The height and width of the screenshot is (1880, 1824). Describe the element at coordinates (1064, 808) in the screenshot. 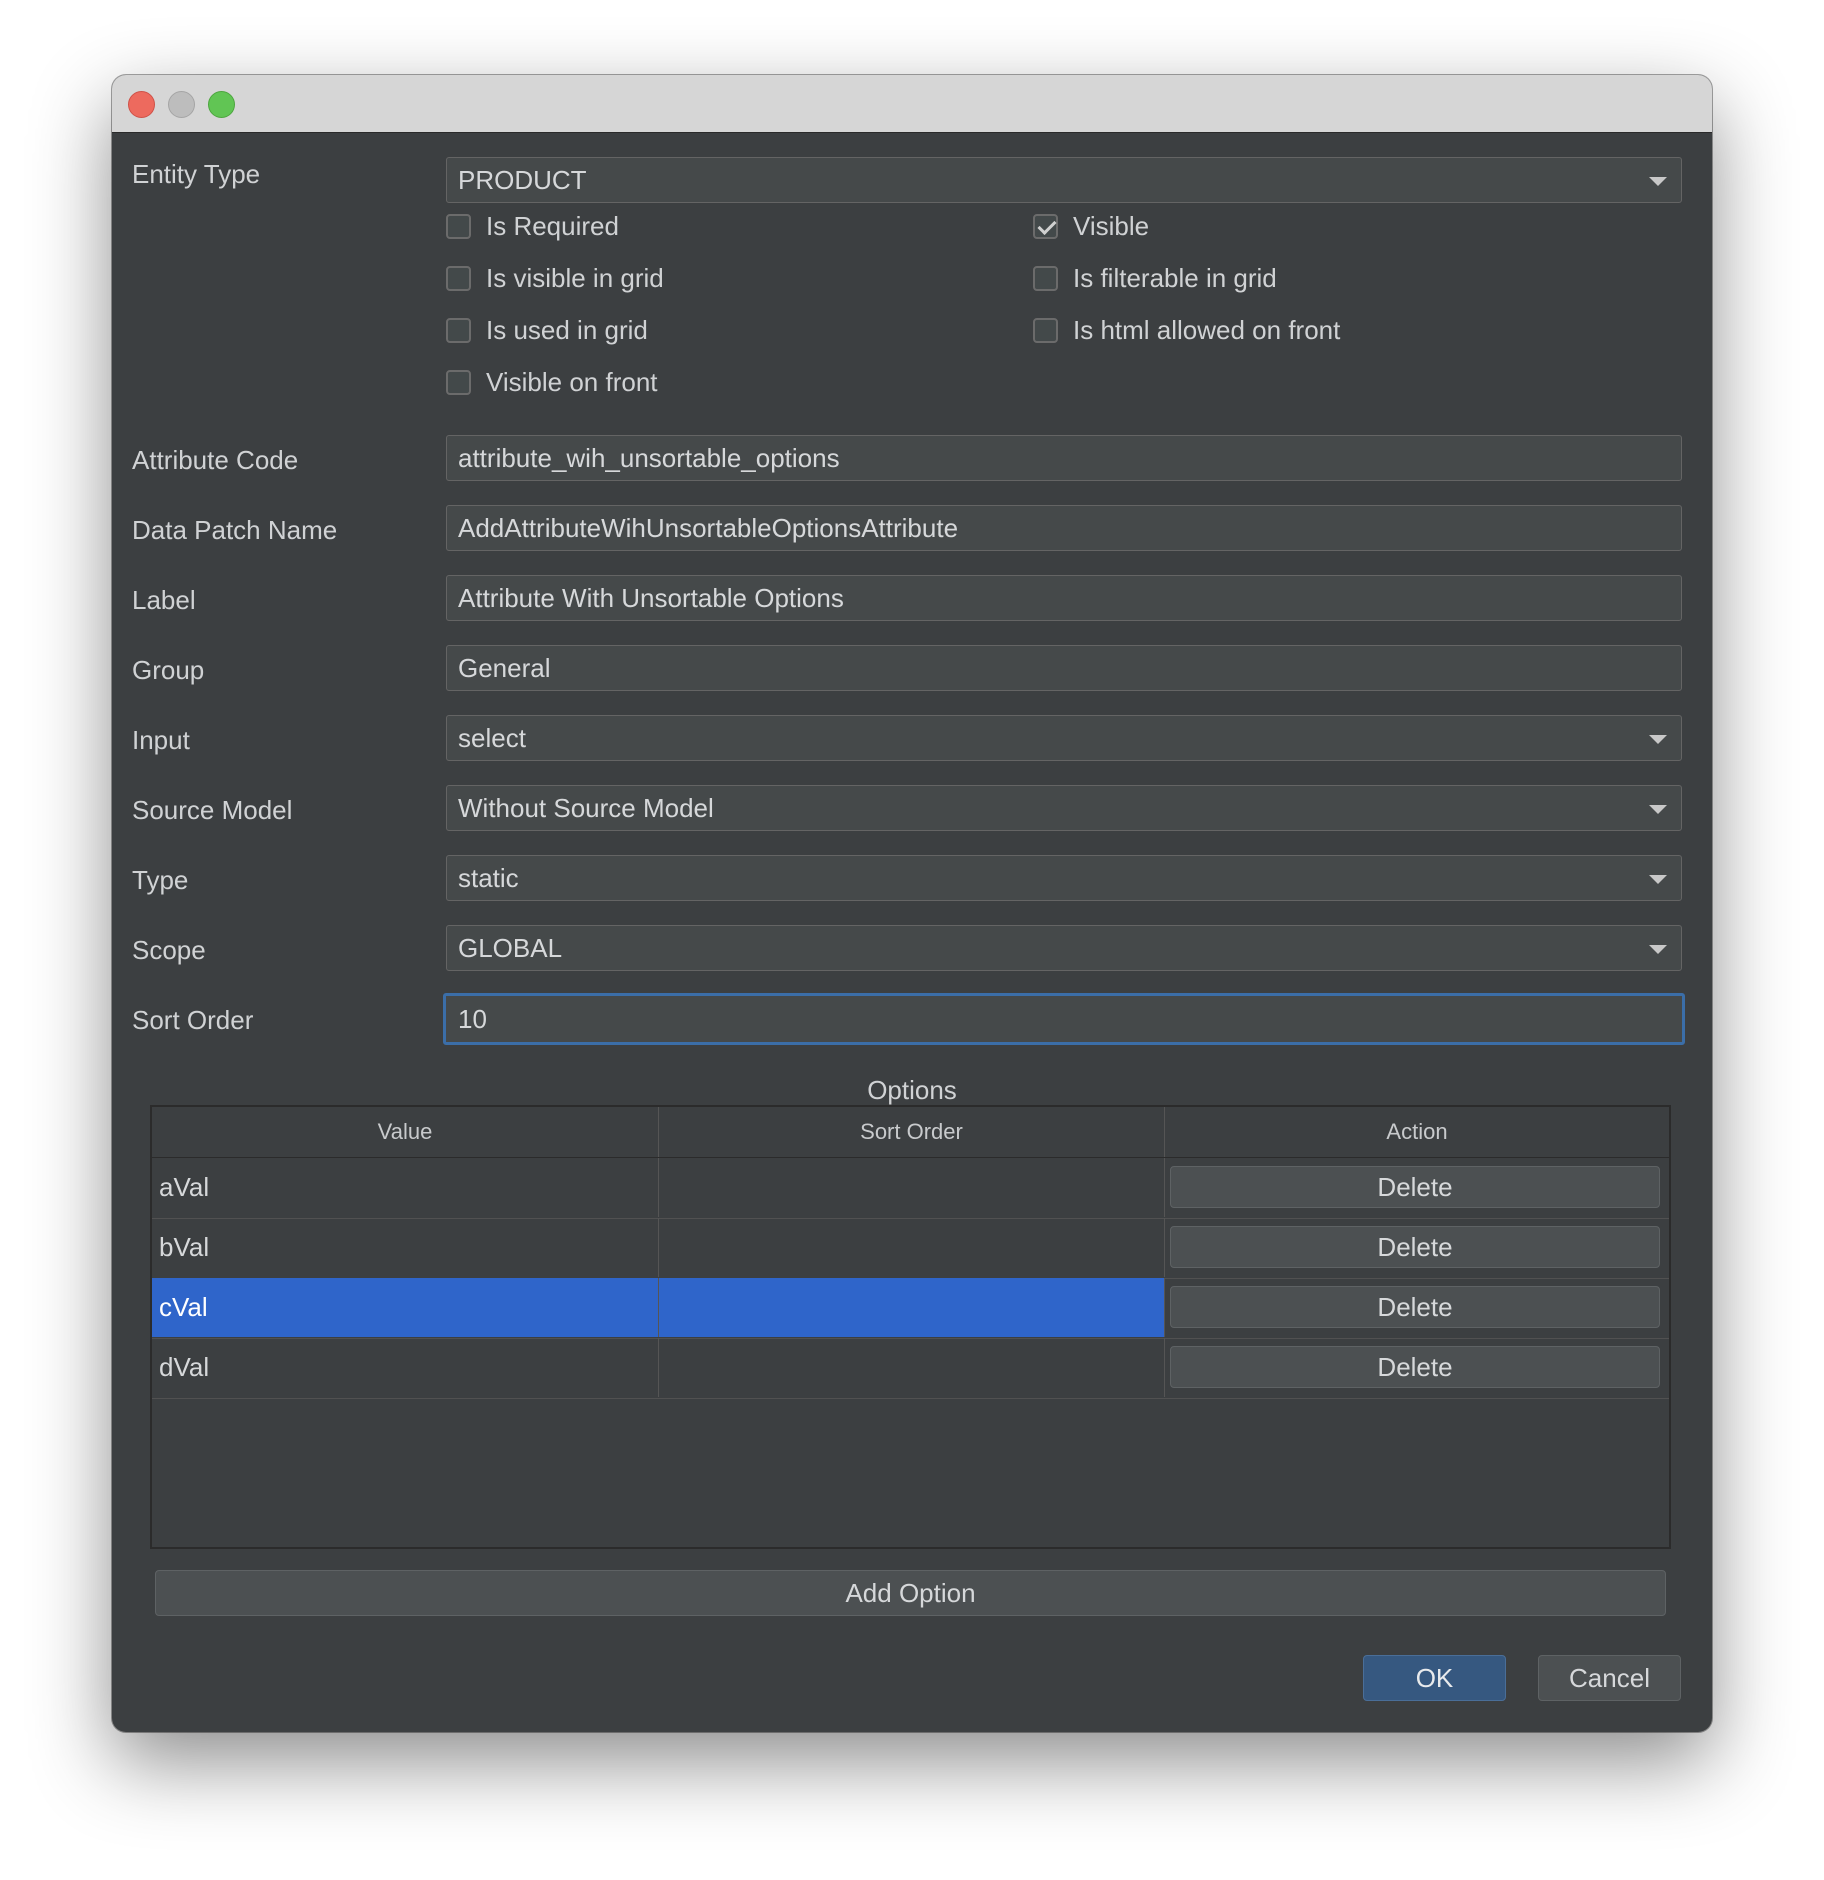

I see `source-model-select: Without Source Model` at that location.